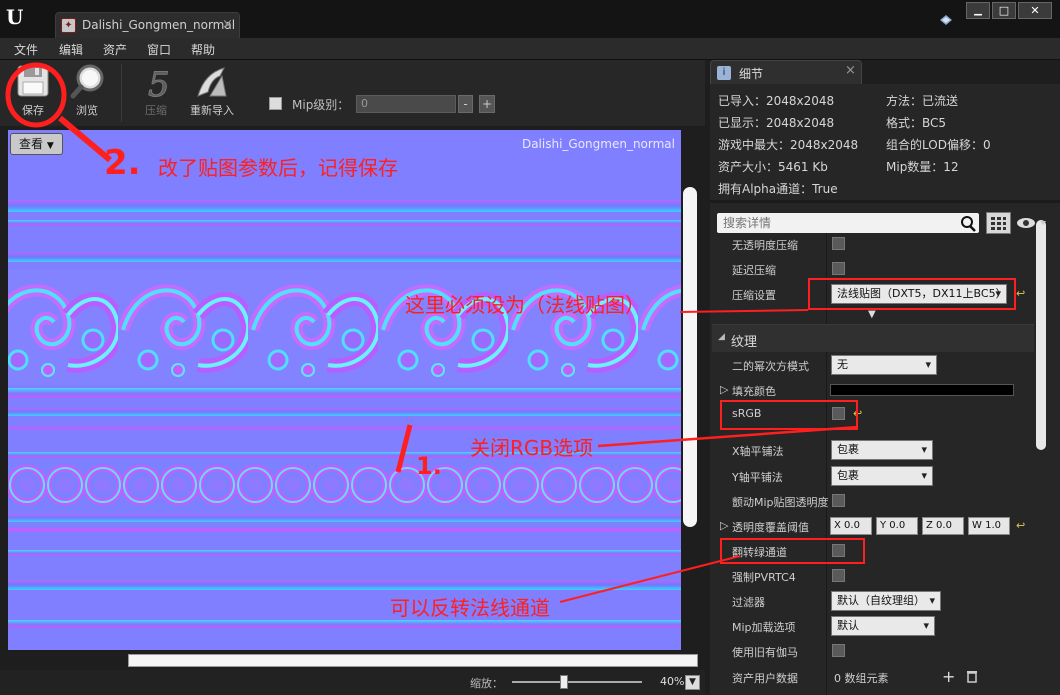 The width and height of the screenshot is (1060, 695). I want to click on save-arrow-line, so click(85, 139).